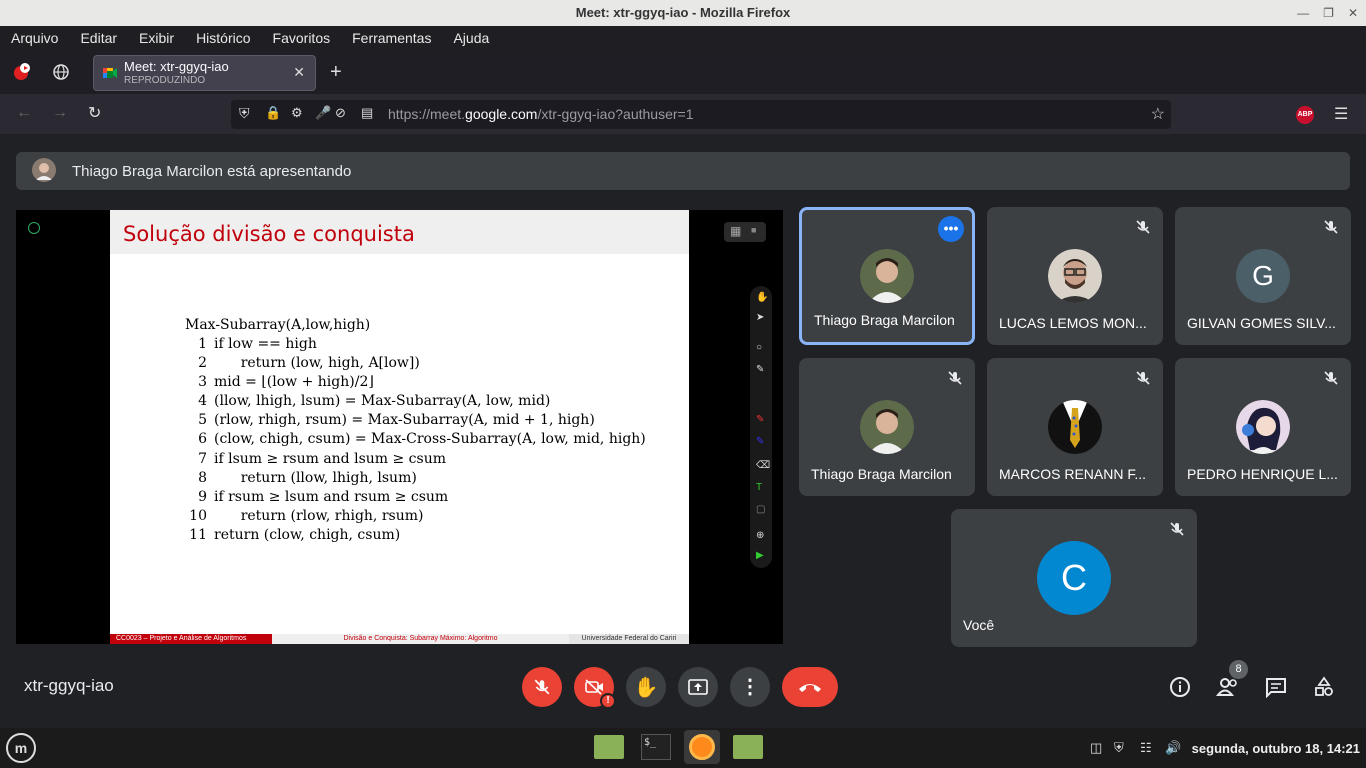  What do you see at coordinates (1324, 687) in the screenshot?
I see `activities-button` at bounding box center [1324, 687].